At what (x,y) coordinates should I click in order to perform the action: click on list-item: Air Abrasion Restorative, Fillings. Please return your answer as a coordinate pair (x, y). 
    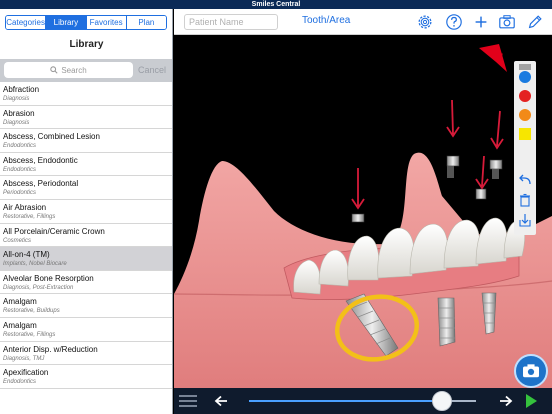
    Looking at the image, I should click on (86, 212).